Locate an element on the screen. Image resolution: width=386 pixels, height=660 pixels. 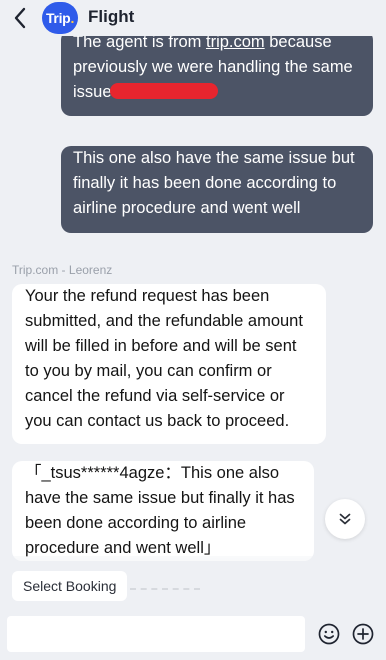
plus-circle-icon is located at coordinates (363, 634).